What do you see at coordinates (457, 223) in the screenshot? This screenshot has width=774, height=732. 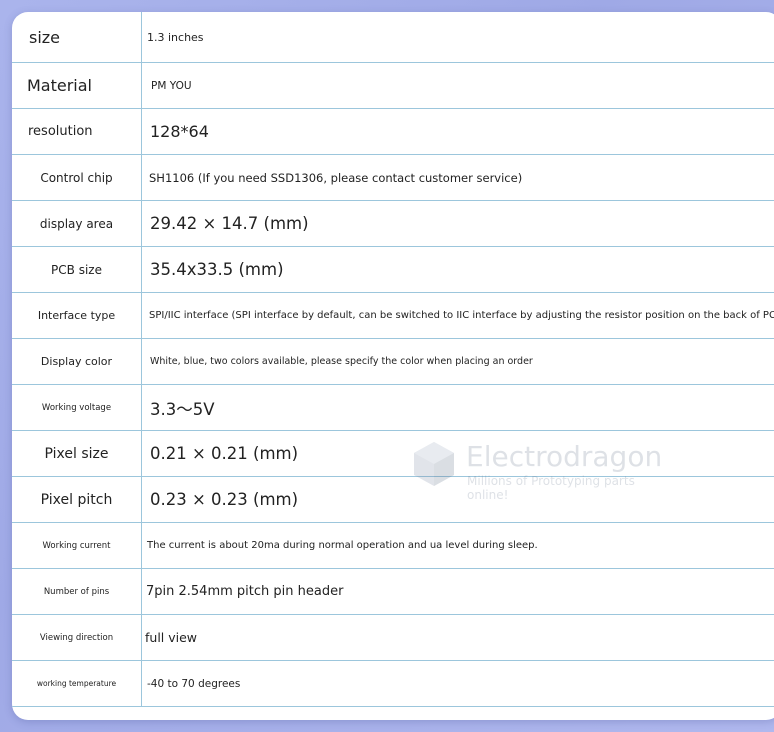 I see `spec-value: 29.42 × 14.7 (mm)` at bounding box center [457, 223].